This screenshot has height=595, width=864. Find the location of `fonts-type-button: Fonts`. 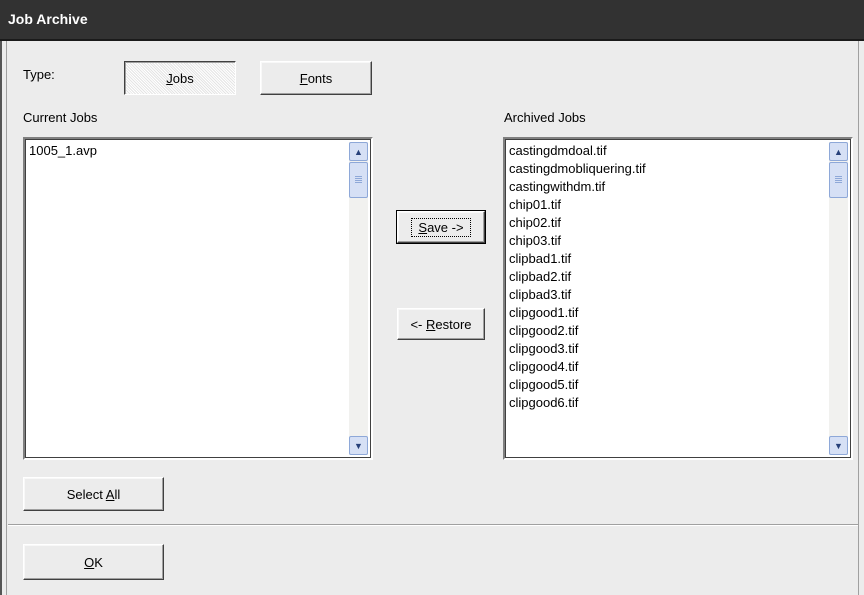

fonts-type-button: Fonts is located at coordinates (316, 78).